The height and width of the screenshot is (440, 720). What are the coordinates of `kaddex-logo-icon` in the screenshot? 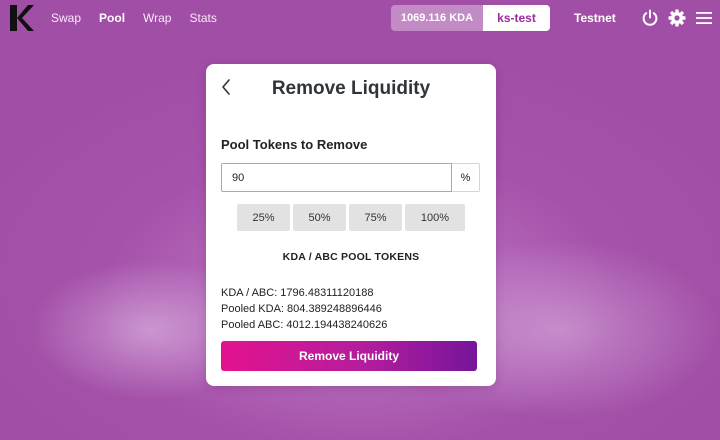 It's located at (22, 18).